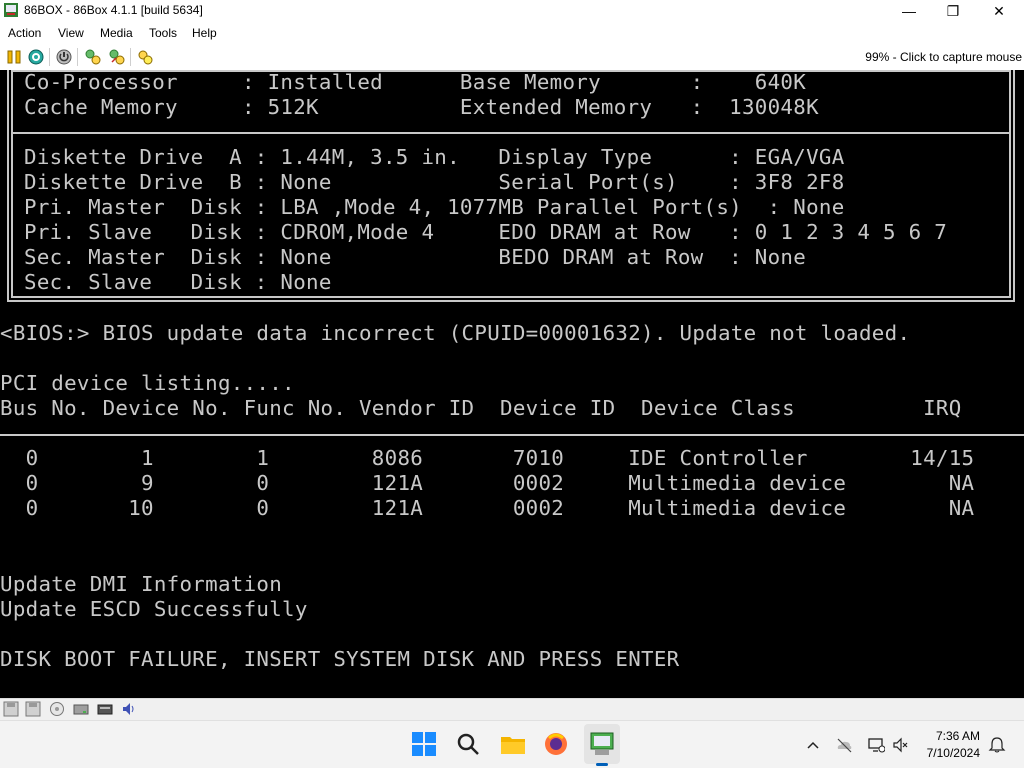 This screenshot has width=1024, height=768. I want to click on settings-icon, so click(93, 57).